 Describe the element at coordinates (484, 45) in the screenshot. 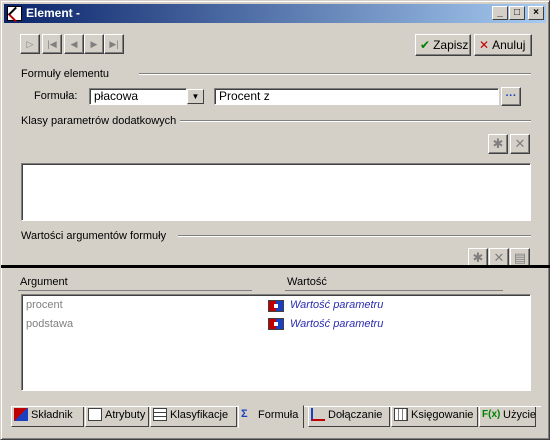

I see `cancel-icon: ✕` at that location.